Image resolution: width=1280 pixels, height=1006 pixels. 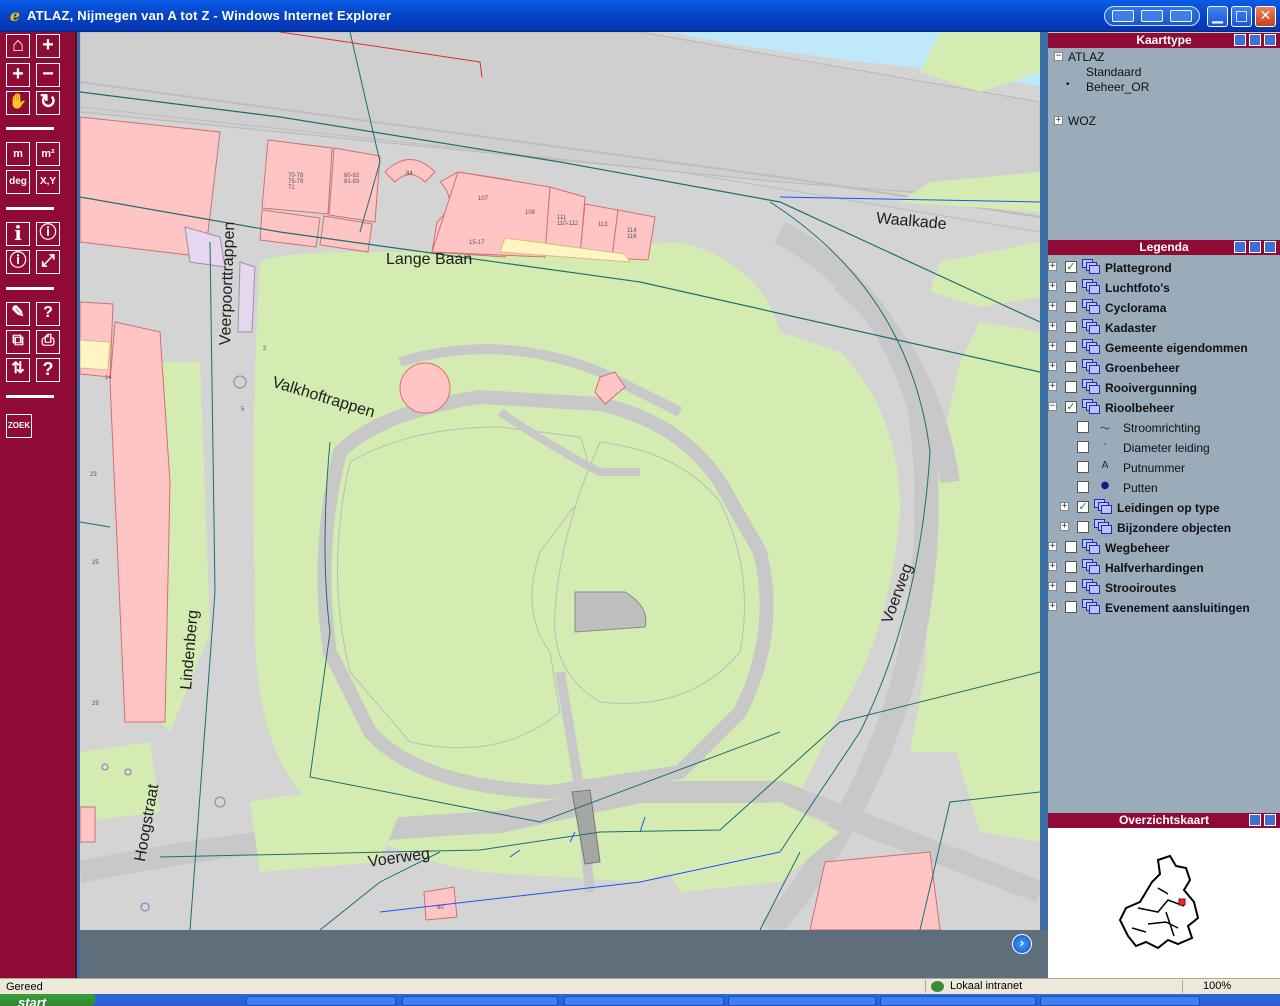 What do you see at coordinates (1164, 367) in the screenshot?
I see `legend-layer-groenbeheer: + Groenbeheer` at bounding box center [1164, 367].